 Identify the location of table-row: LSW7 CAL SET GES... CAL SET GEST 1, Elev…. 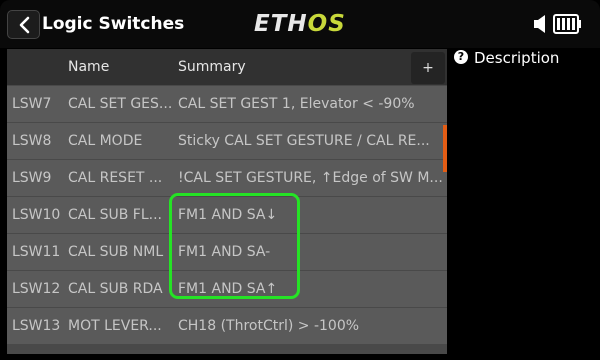
(227, 104).